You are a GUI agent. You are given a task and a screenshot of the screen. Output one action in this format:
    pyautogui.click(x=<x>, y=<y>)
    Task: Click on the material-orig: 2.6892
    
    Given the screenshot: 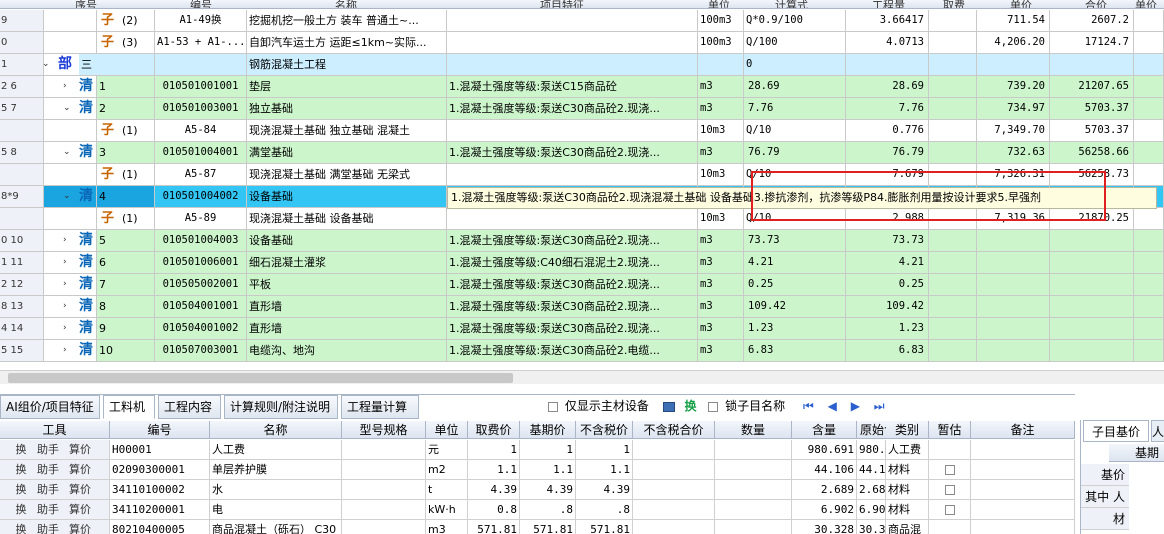 What is the action you would take?
    pyautogui.click(x=871, y=489)
    